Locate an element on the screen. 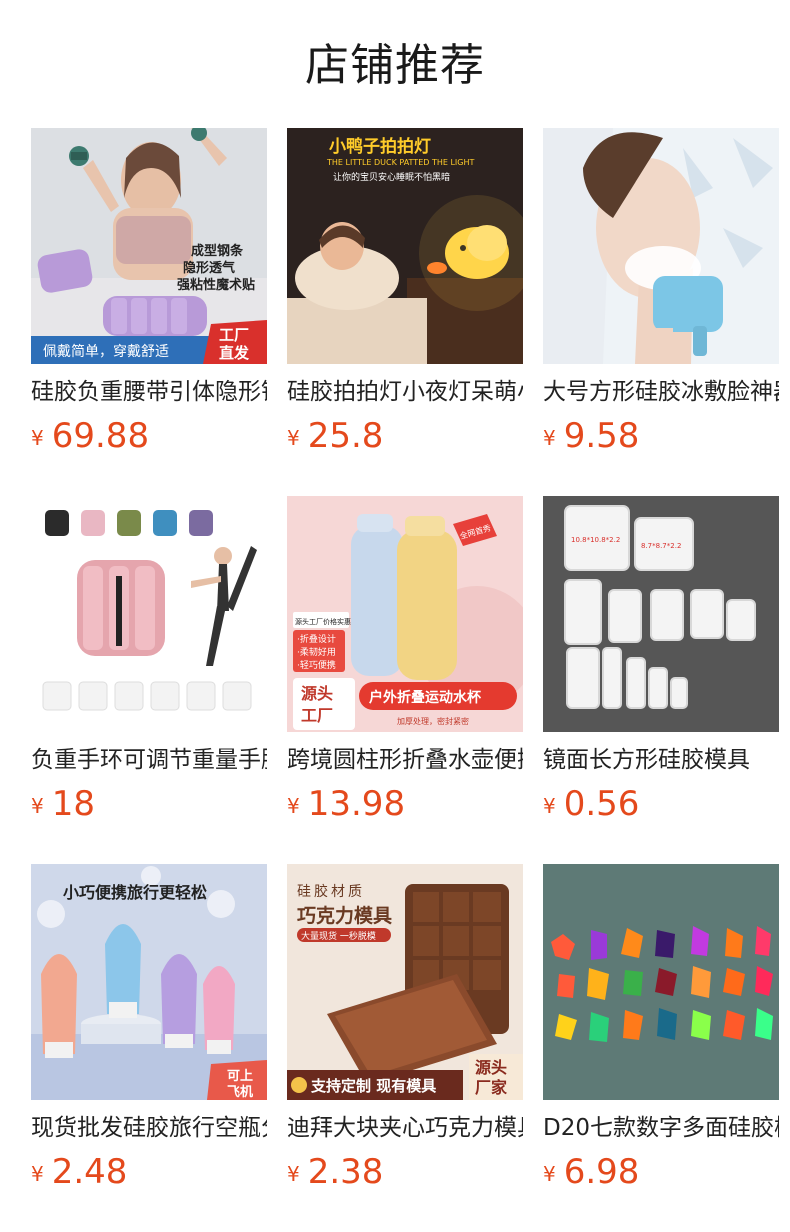  product-name: 镜面长方形硅胶模具 is located at coordinates (661, 760).